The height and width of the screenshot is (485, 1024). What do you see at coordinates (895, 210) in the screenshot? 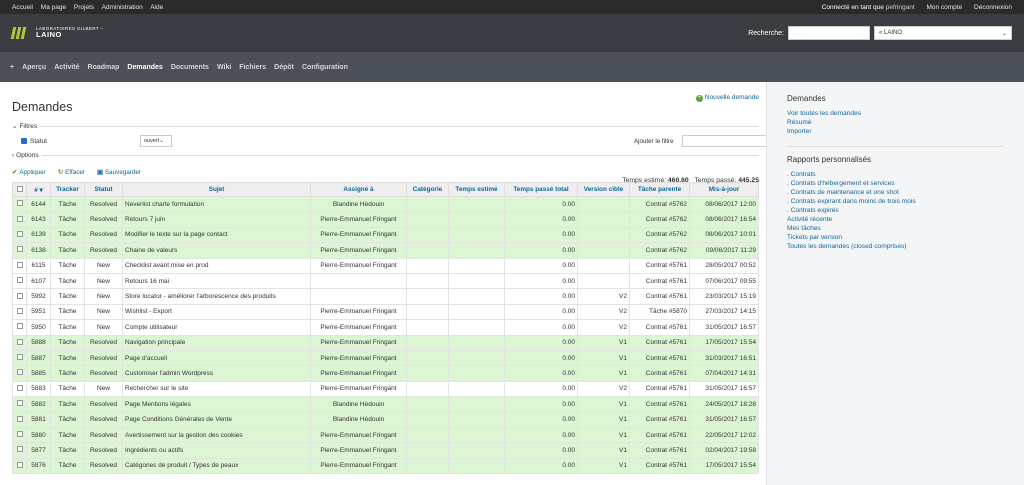
I see `sidebar-report-link-4: . Contrats expirés` at bounding box center [895, 210].